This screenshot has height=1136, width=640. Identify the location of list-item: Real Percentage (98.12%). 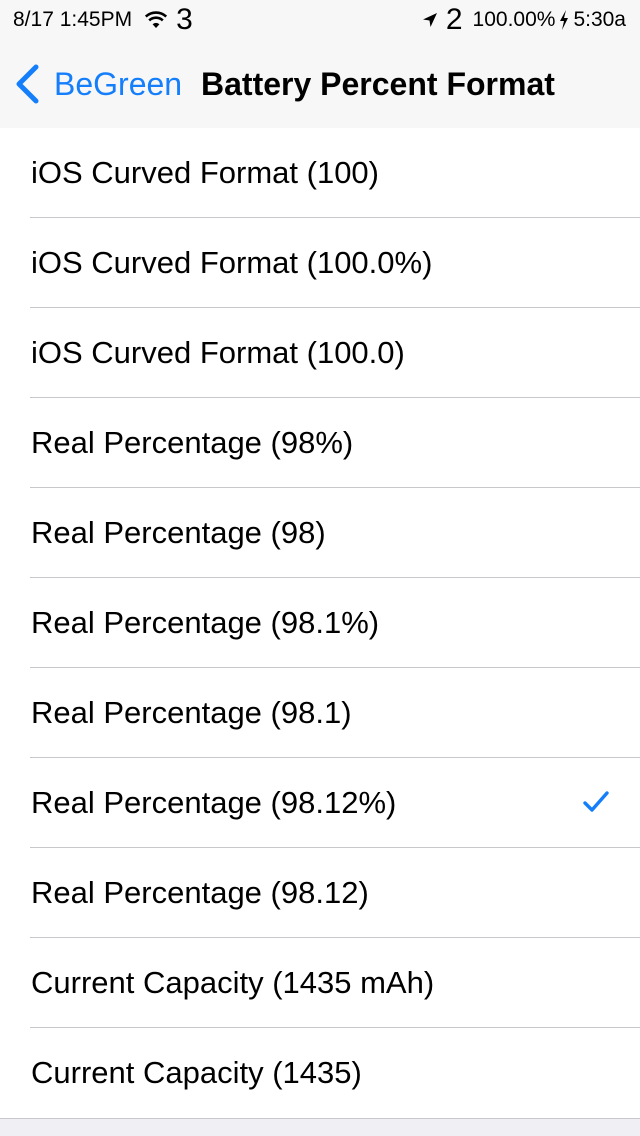
(320, 803).